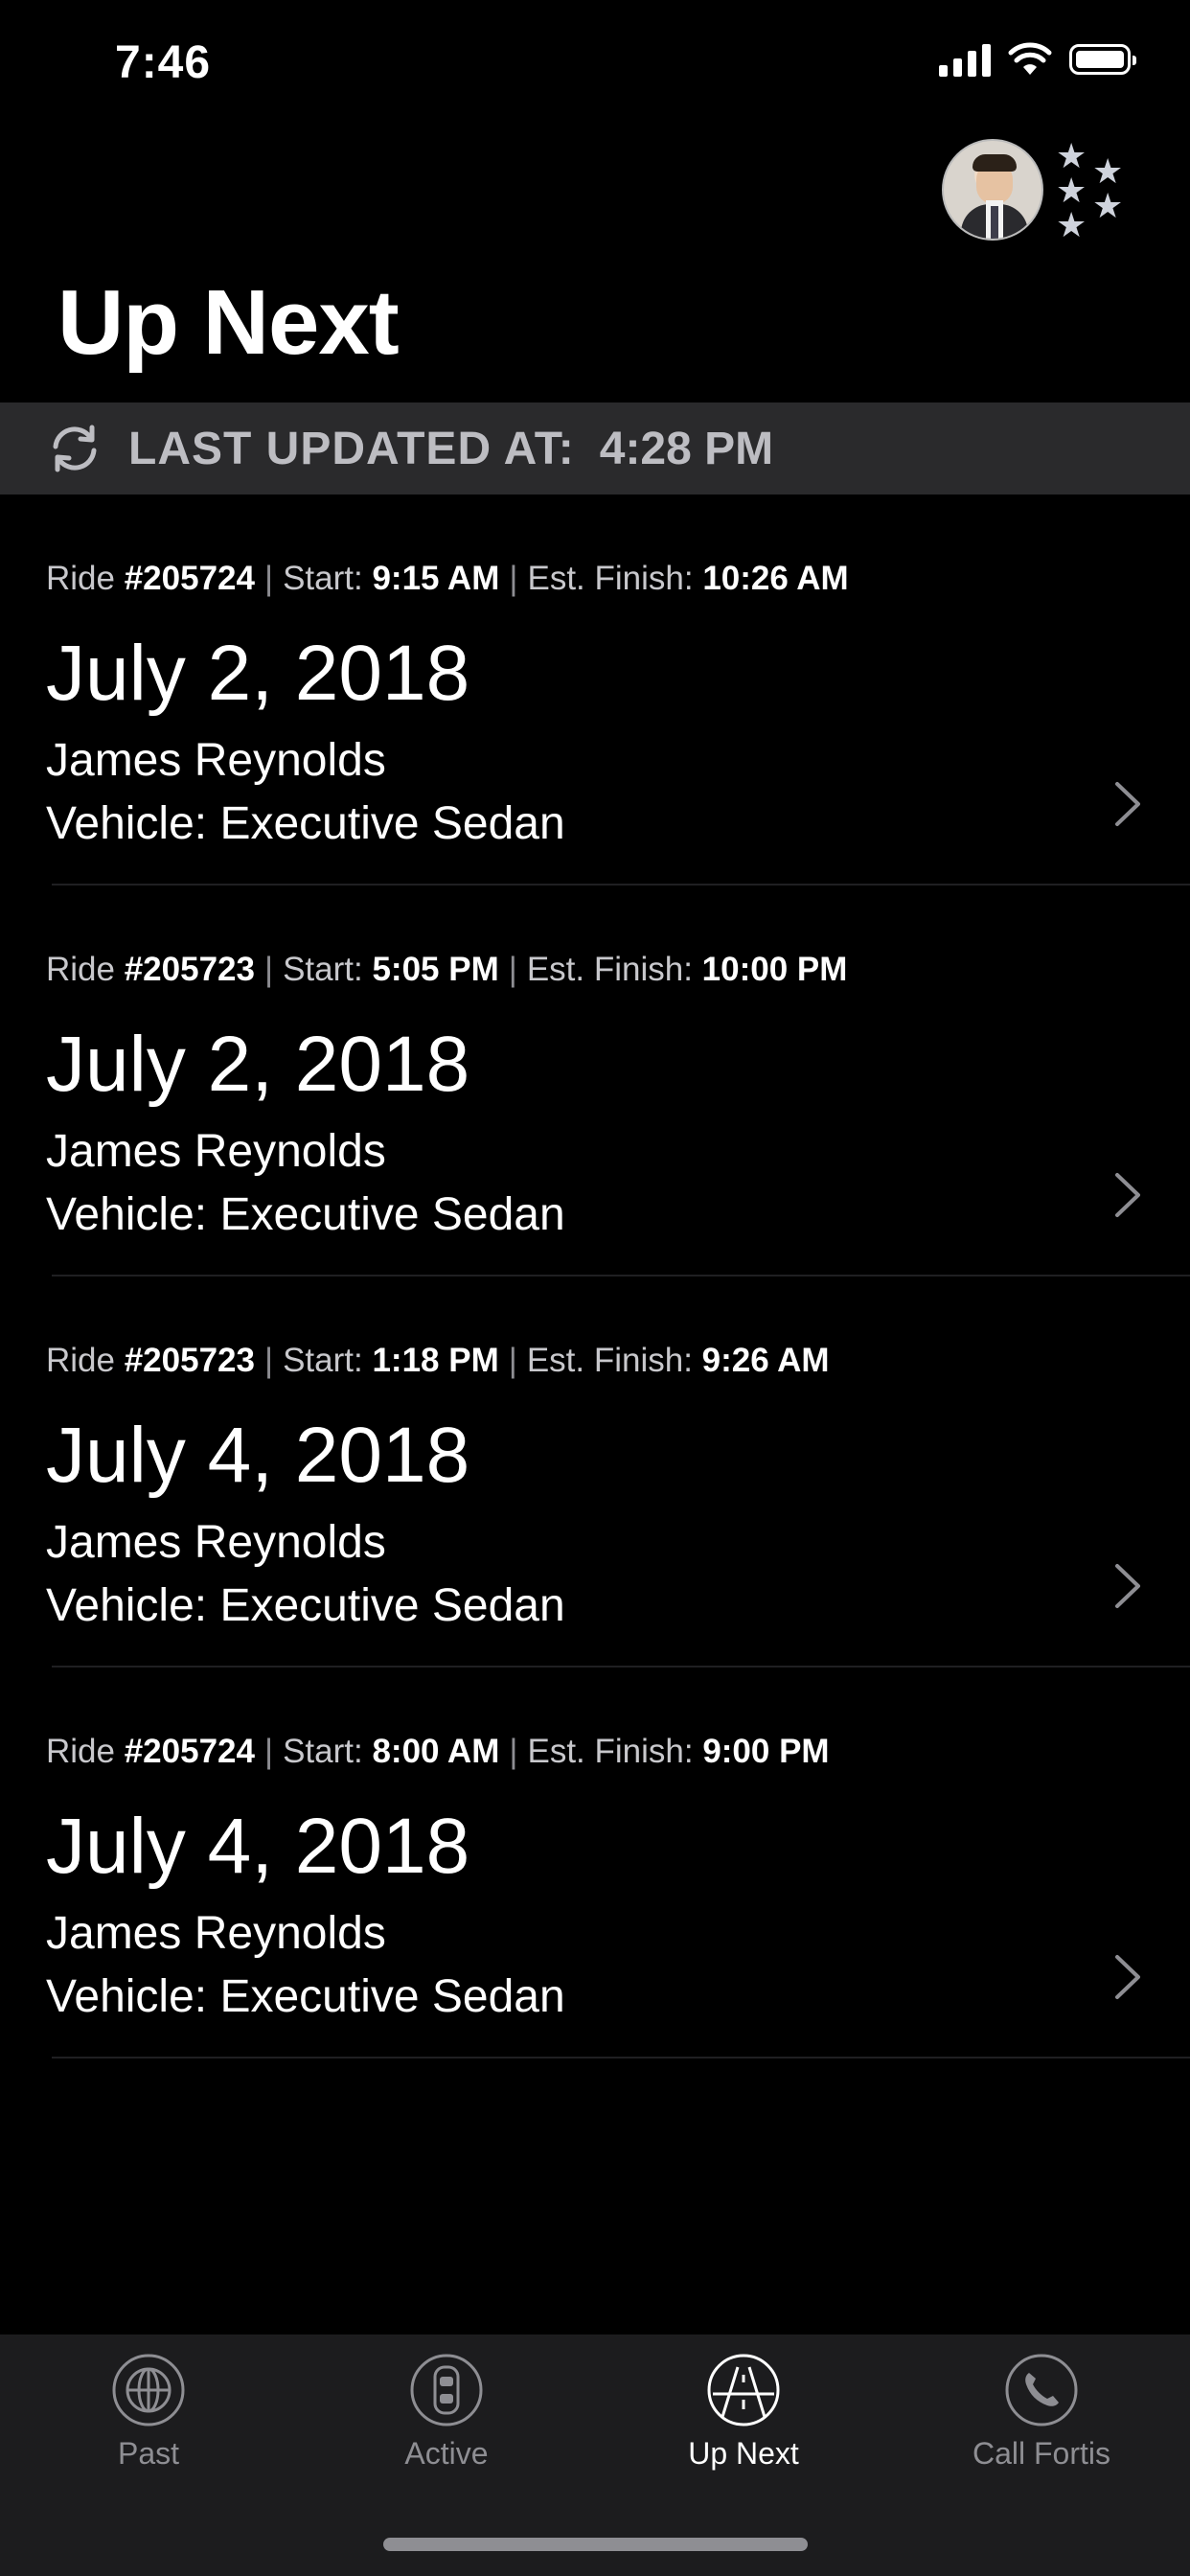 Image resolution: width=1190 pixels, height=2576 pixels. What do you see at coordinates (595, 64) in the screenshot?
I see `status-bar: 7:46` at bounding box center [595, 64].